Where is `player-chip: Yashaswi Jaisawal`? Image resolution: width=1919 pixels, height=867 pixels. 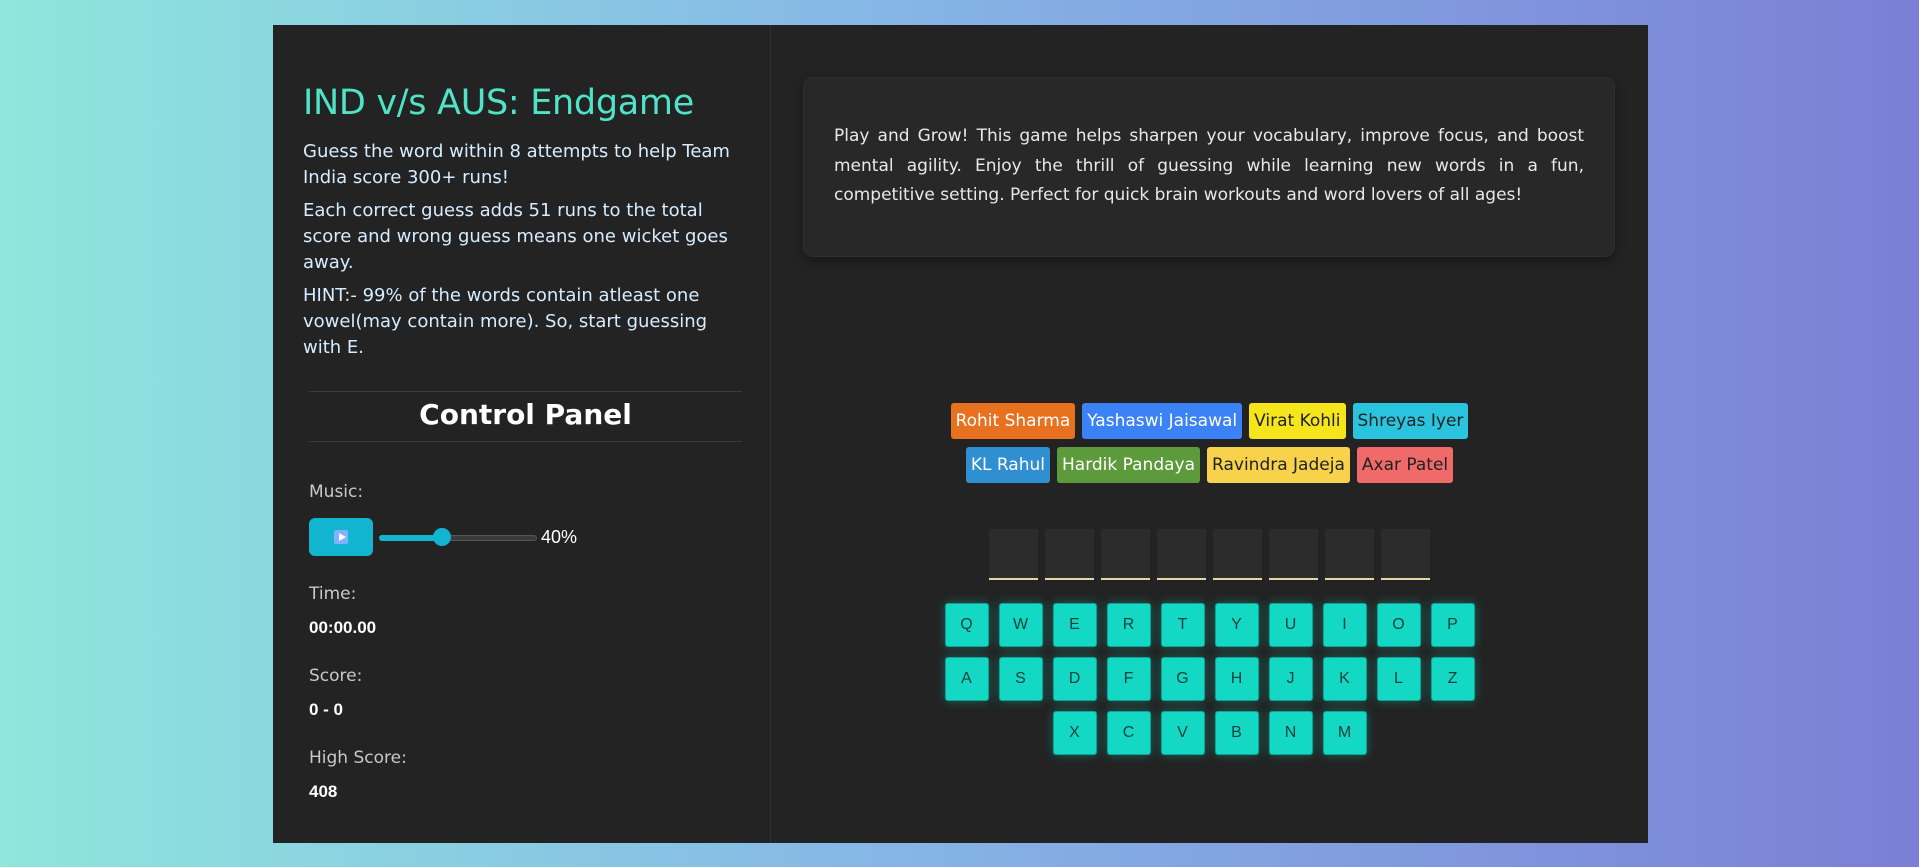 player-chip: Yashaswi Jaisawal is located at coordinates (1162, 421).